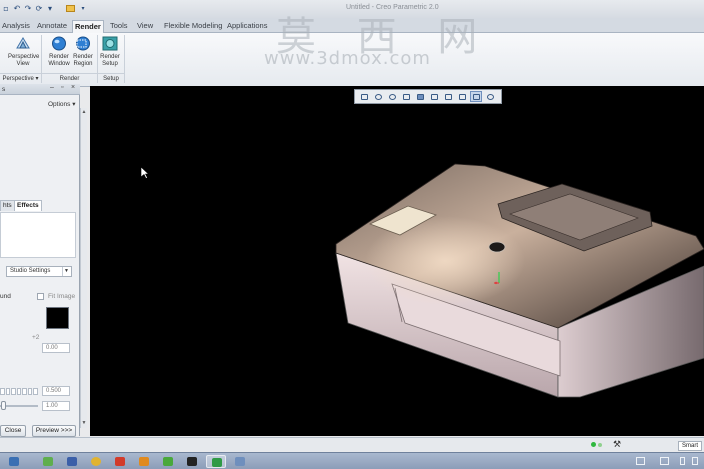 The height and width of the screenshot is (469, 704). Describe the element at coordinates (59, 43) in the screenshot. I see `render-window-icon` at that location.